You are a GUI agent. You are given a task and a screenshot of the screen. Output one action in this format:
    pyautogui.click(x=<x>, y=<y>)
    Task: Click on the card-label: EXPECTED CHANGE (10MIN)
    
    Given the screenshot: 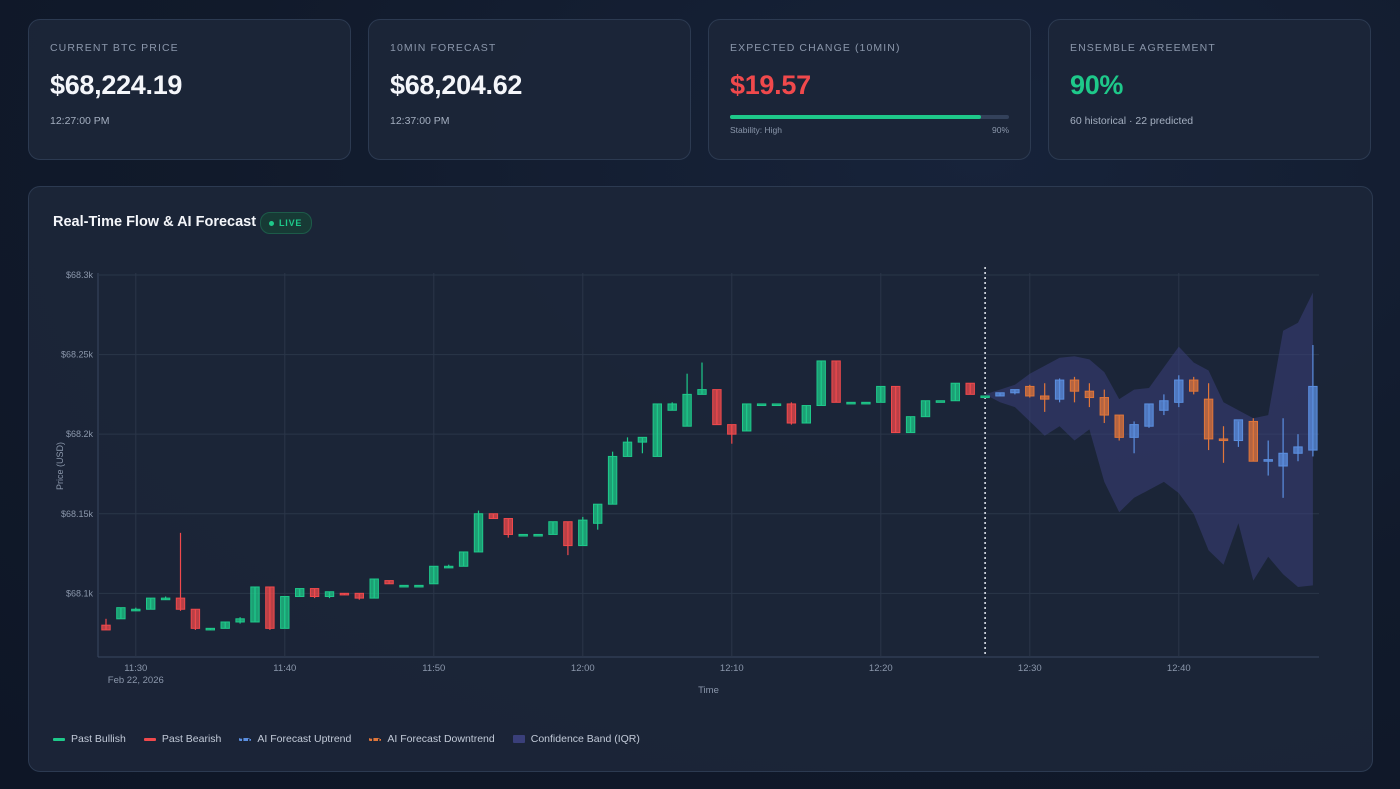 What is the action you would take?
    pyautogui.click(x=815, y=48)
    